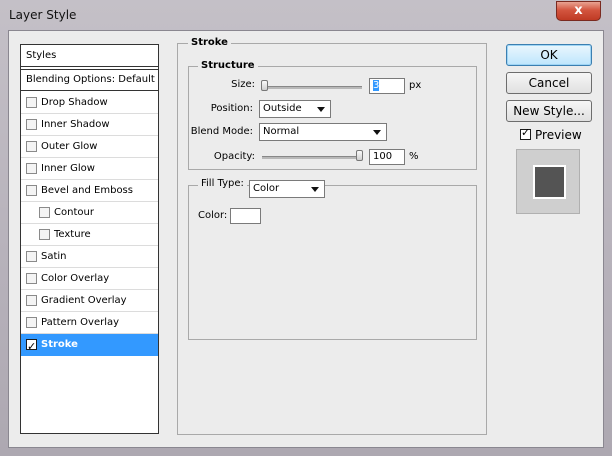 The height and width of the screenshot is (456, 612). I want to click on fill-type-value: Color, so click(266, 188).